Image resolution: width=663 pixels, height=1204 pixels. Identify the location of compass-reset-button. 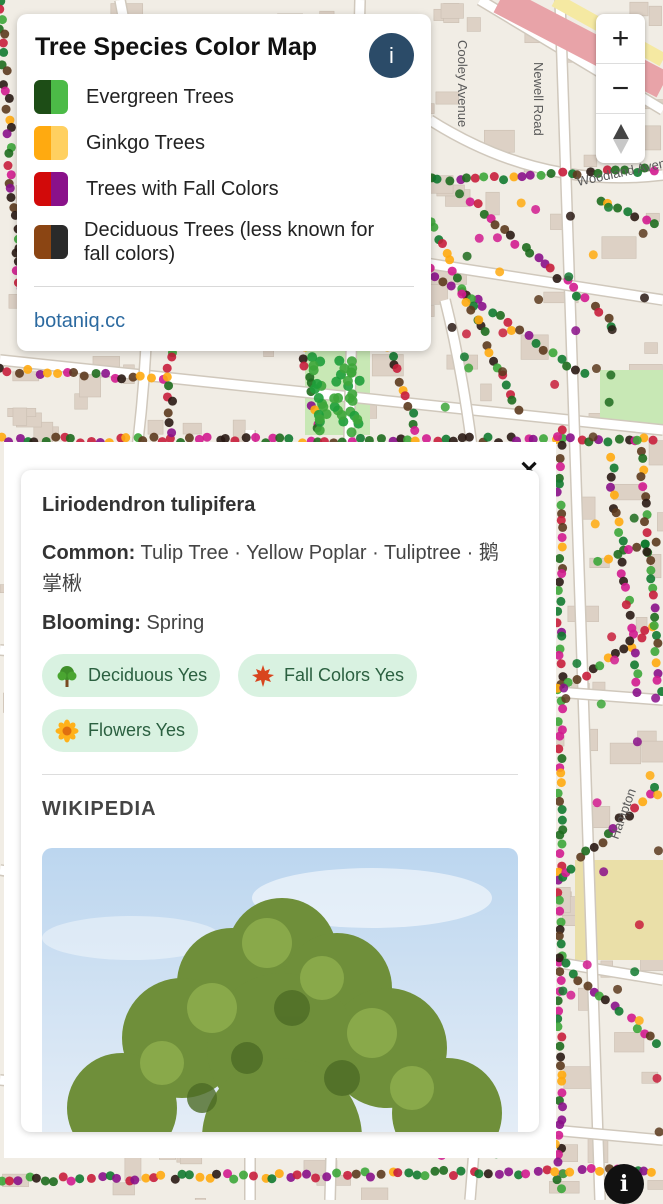
(620, 138).